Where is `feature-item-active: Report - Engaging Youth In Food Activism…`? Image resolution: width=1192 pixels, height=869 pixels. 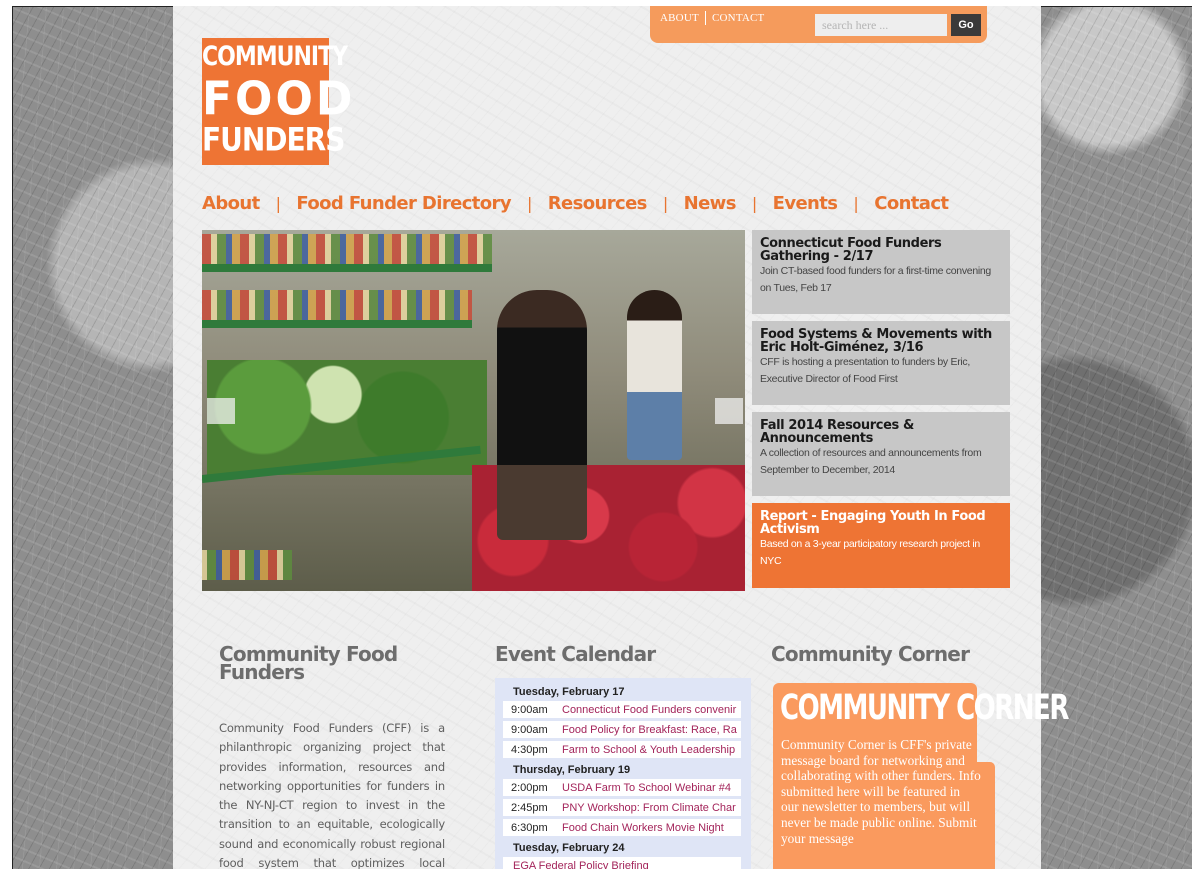
feature-item-active: Report - Engaging Youth In Food Activism… is located at coordinates (881, 545).